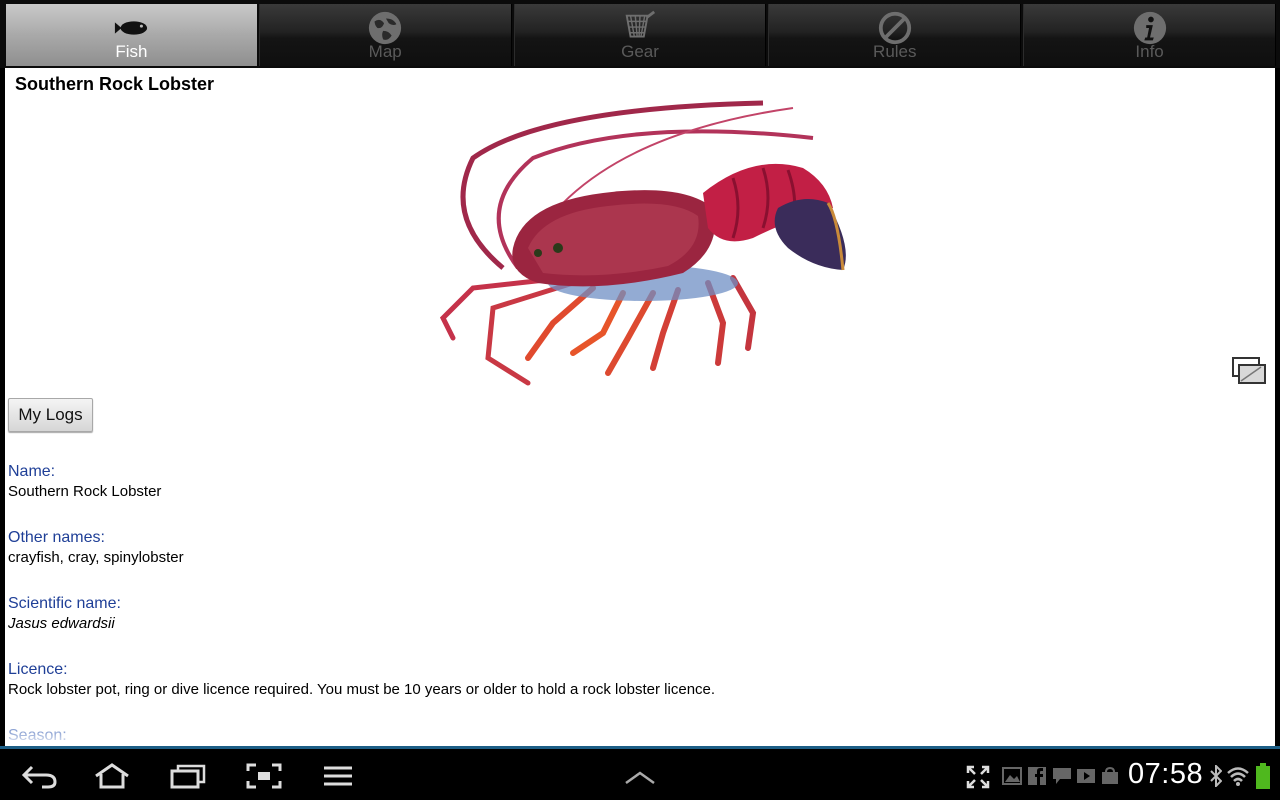  Describe the element at coordinates (1012, 776) in the screenshot. I see `gallery-notification-icon` at that location.